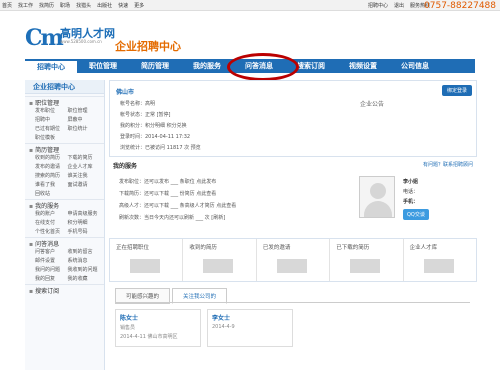 This screenshot has width=500, height=370. What do you see at coordinates (158, 328) in the screenshot?
I see `follower-card: 陈女士 销售员 2014-4-11 佛山市高明区` at bounding box center [158, 328].